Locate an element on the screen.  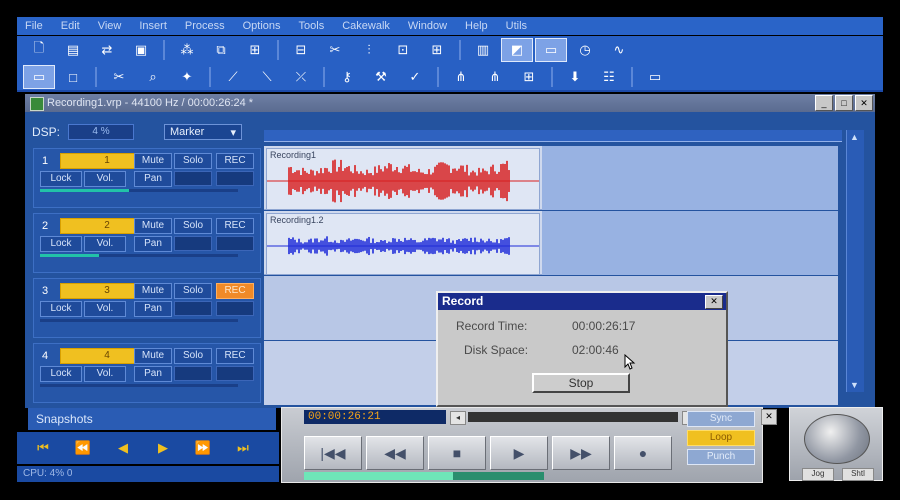
shuttle-label: Shtl is located at coordinates (858, 474).